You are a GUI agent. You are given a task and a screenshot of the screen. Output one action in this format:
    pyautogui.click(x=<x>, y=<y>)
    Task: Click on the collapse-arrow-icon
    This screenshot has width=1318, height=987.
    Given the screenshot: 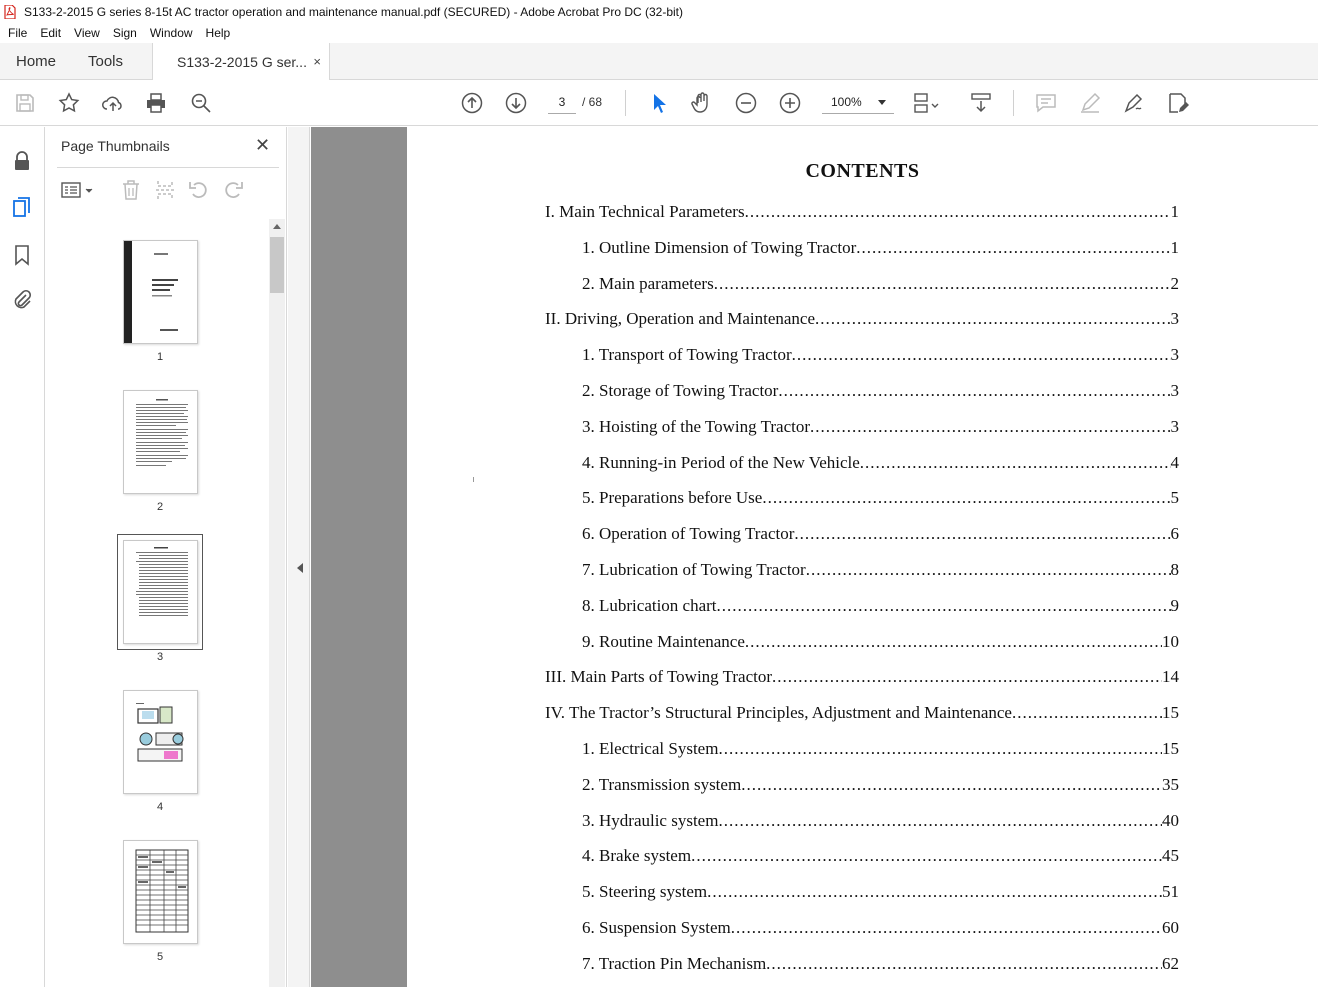 What is the action you would take?
    pyautogui.click(x=300, y=568)
    